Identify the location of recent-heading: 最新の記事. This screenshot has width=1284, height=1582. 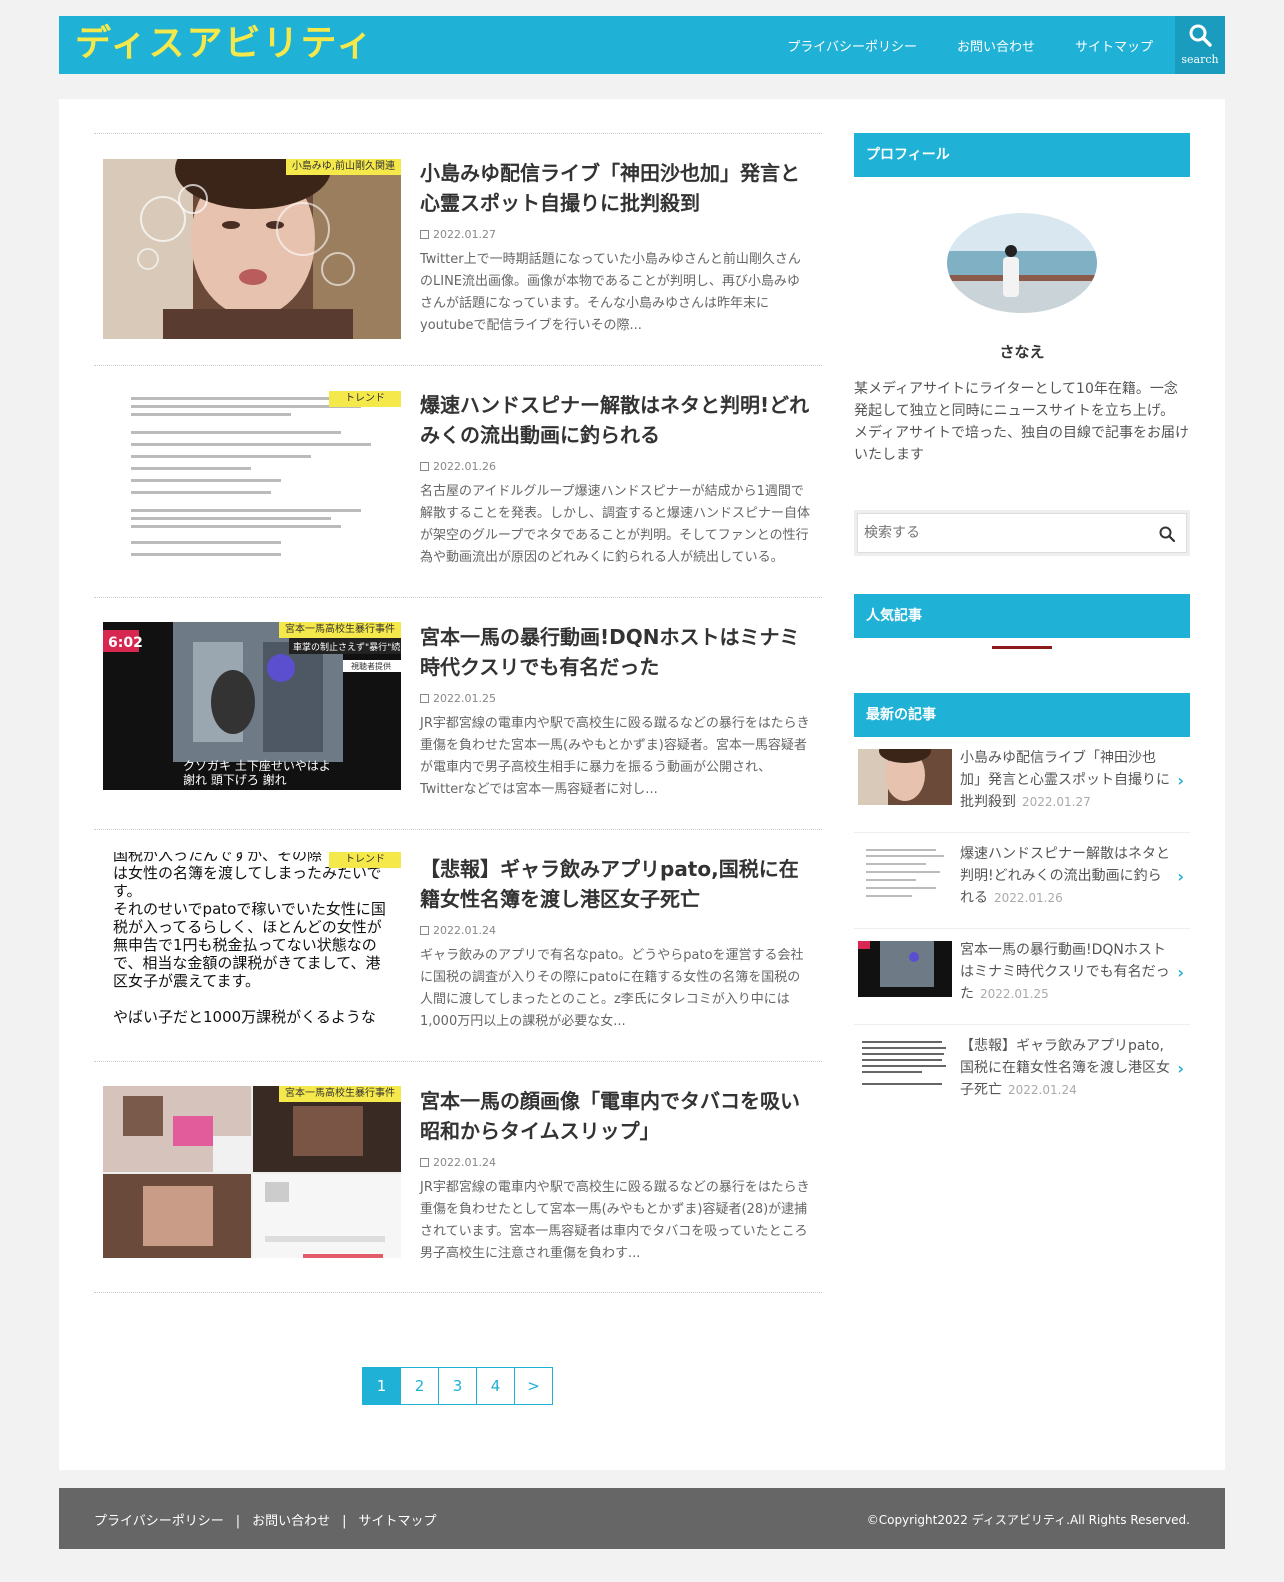
(1022, 715).